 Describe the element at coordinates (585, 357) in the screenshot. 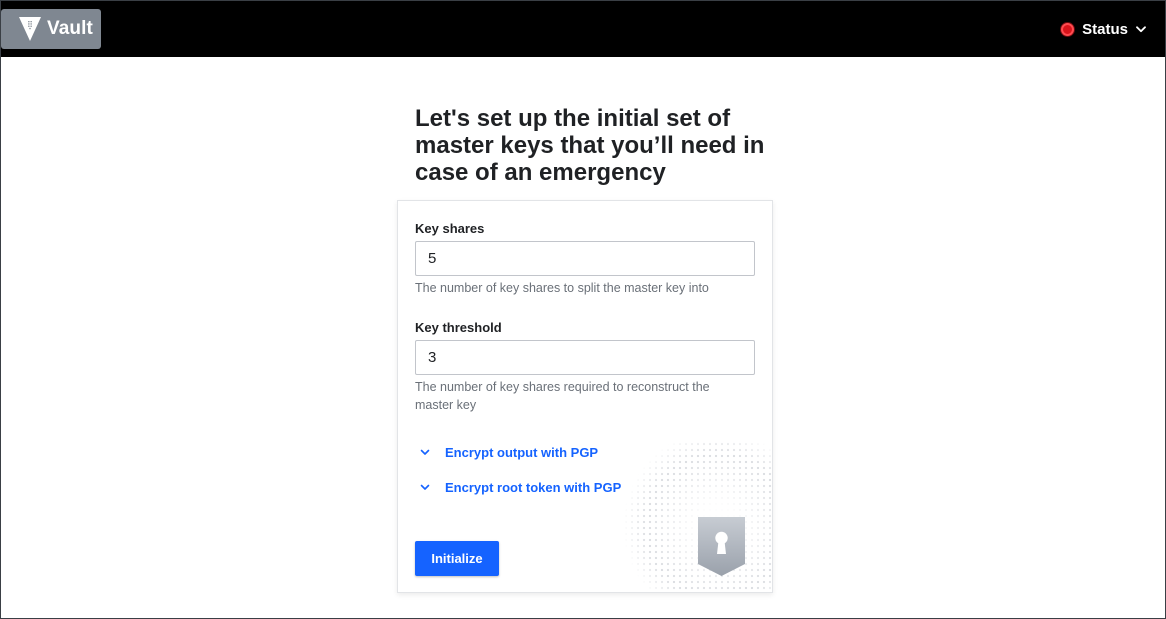

I see `key-threshold-input` at that location.